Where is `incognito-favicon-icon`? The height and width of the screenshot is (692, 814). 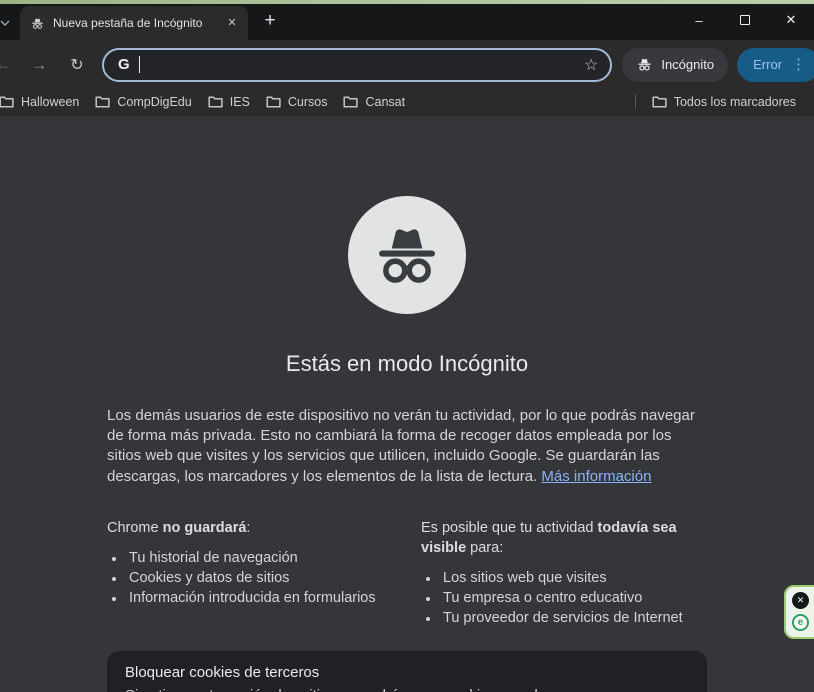 incognito-favicon-icon is located at coordinates (37, 23).